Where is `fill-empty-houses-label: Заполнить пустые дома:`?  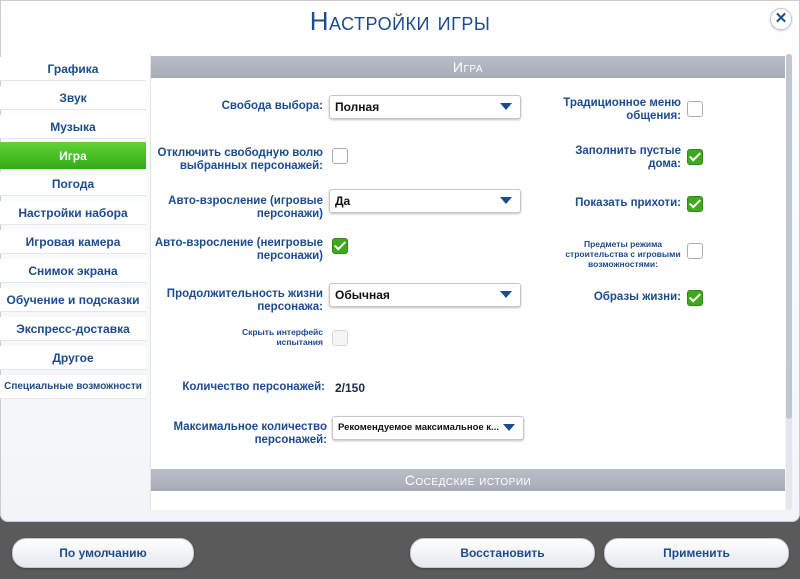
fill-empty-houses-label: Заполнить пустые дома: is located at coordinates (628, 157).